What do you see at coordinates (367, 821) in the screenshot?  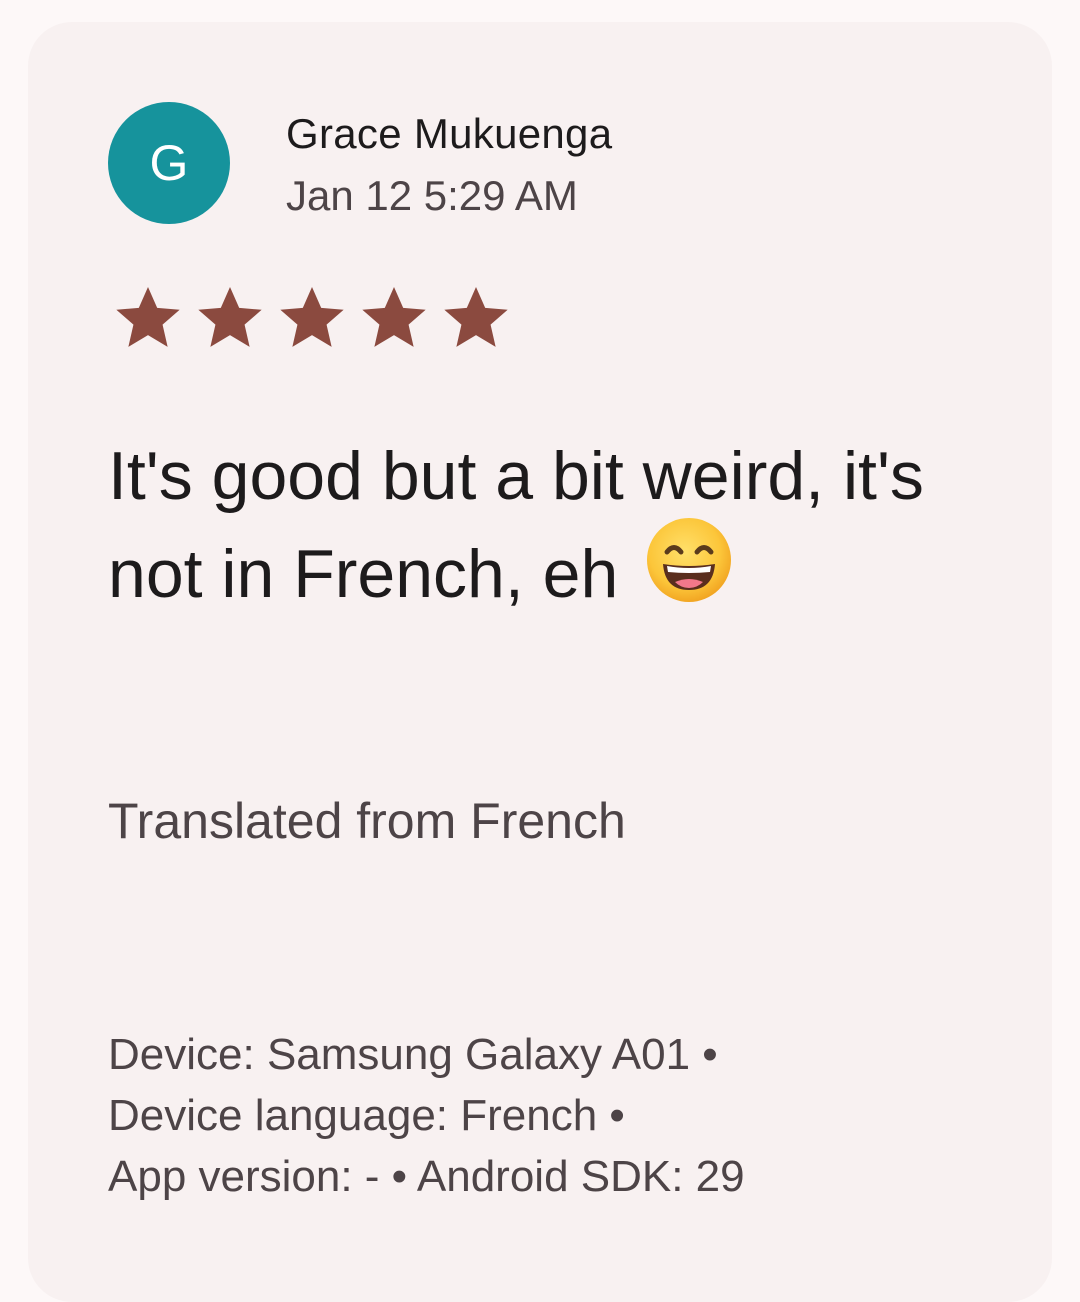 I see `translation-note: Translated from French` at bounding box center [367, 821].